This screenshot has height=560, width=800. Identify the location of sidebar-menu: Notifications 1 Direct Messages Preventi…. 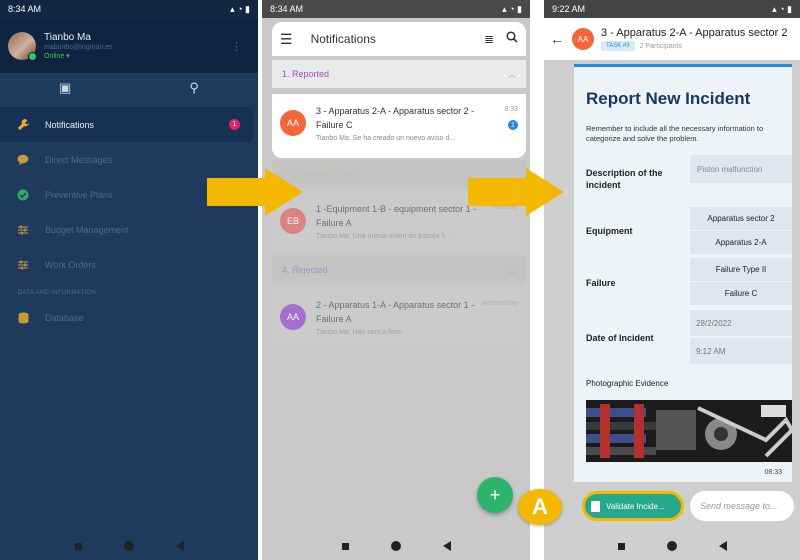
(129, 221).